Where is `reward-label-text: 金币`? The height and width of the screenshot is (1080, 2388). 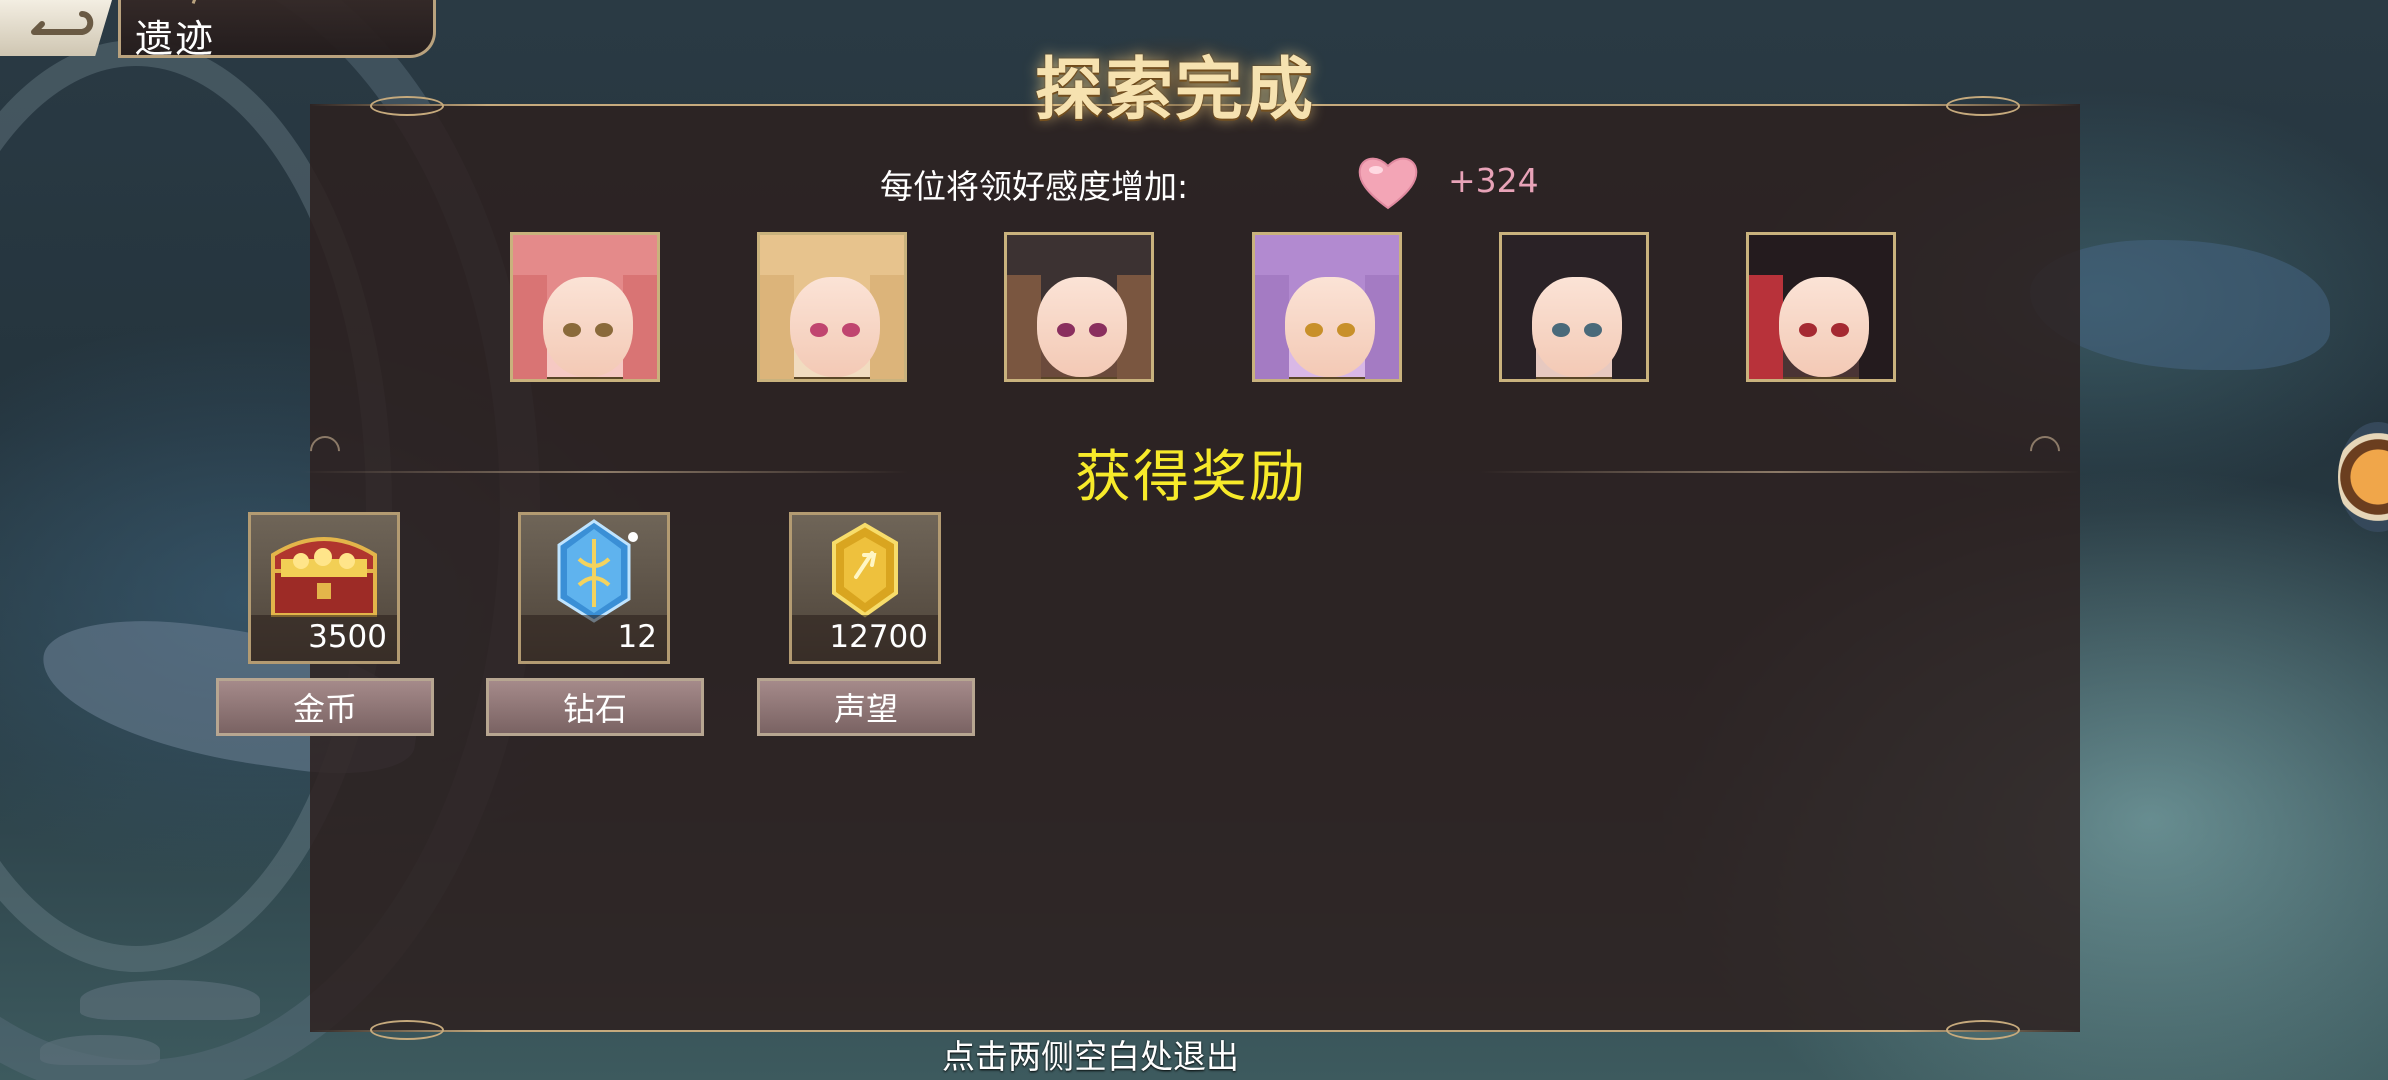
reward-label-text: 金币 is located at coordinates (324, 709).